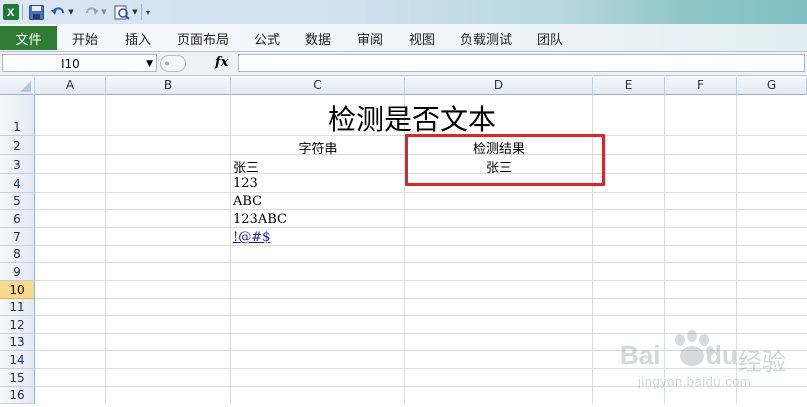 Image resolution: width=807 pixels, height=407 pixels. Describe the element at coordinates (17, 325) in the screenshot. I see `row-header-12: 12` at that location.